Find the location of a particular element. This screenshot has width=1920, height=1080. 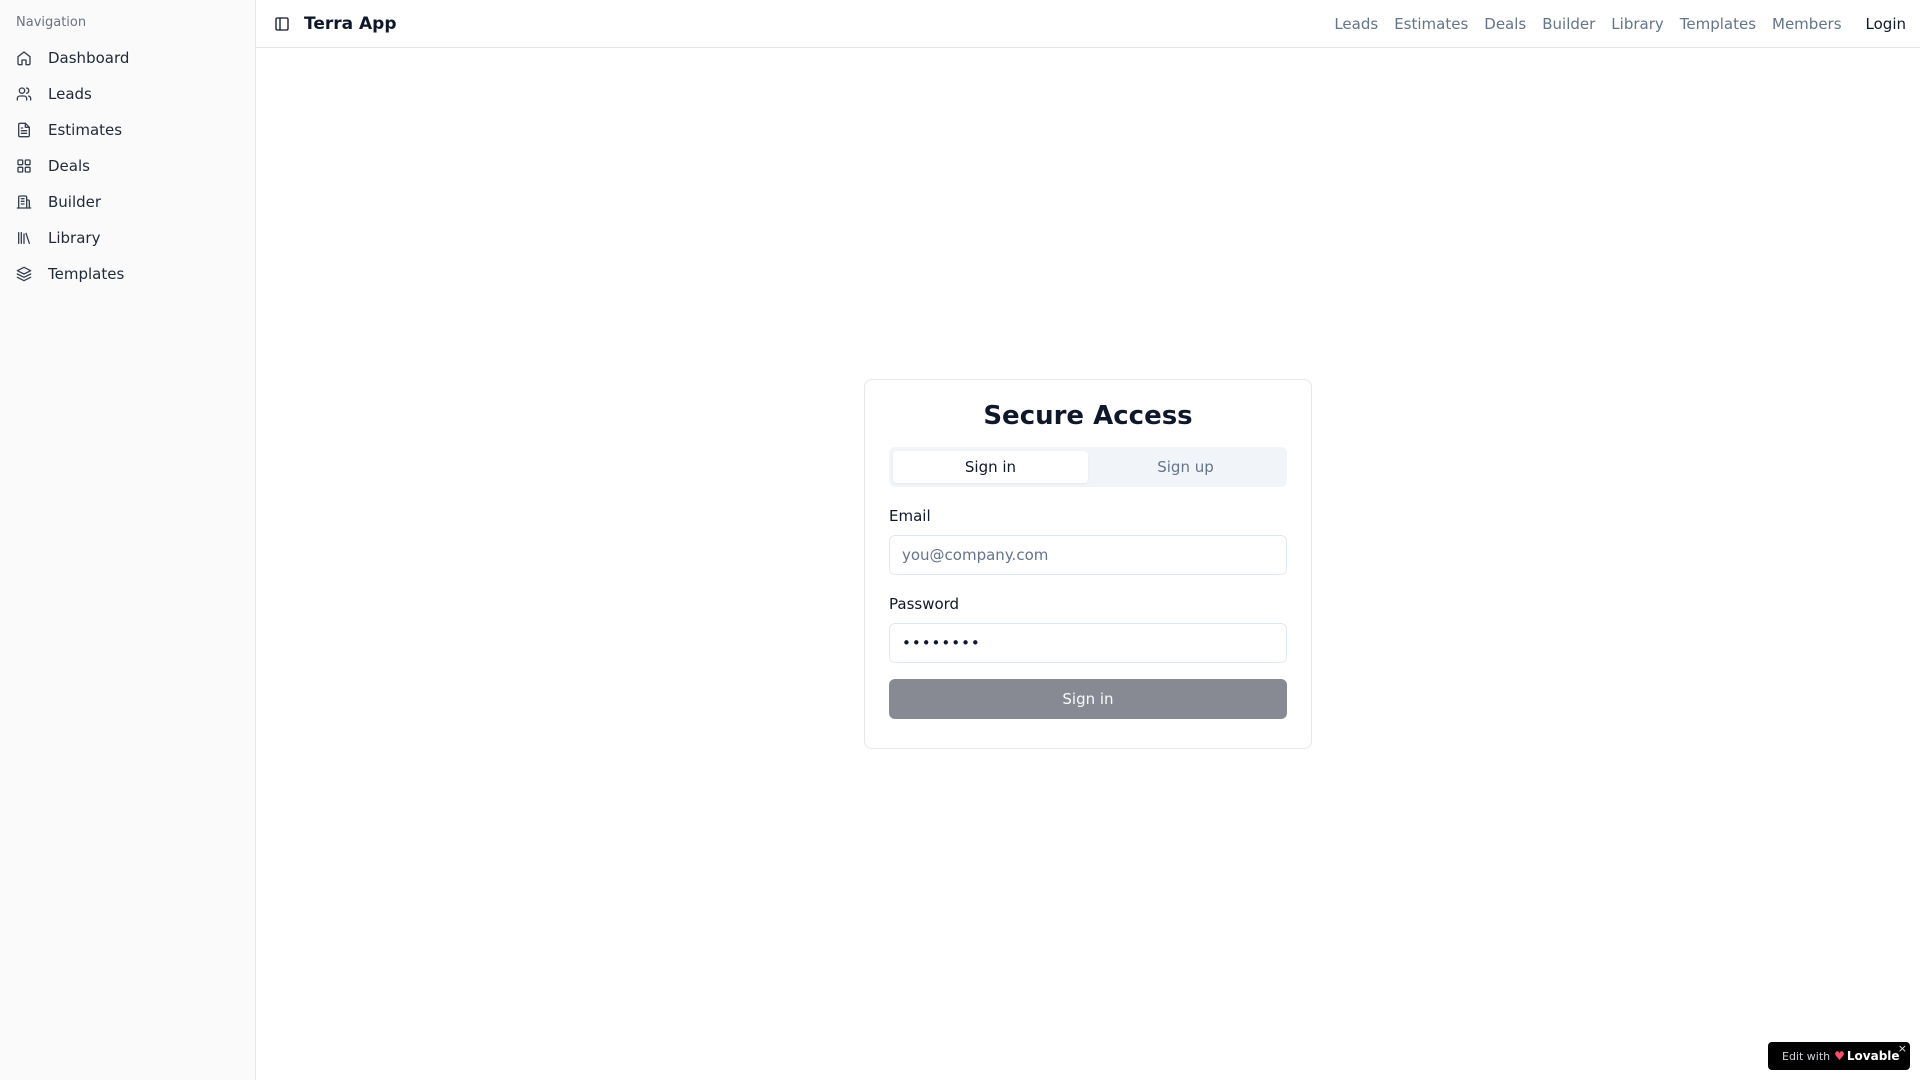

close-icon: × is located at coordinates (1902, 1048).